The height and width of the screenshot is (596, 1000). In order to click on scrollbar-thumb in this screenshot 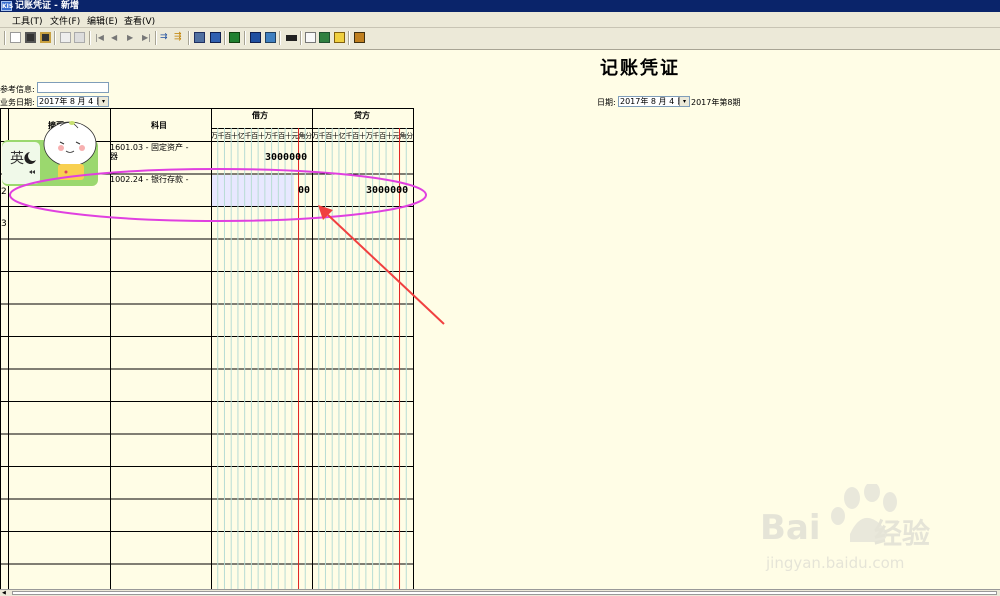, I will do `click(504, 593)`.